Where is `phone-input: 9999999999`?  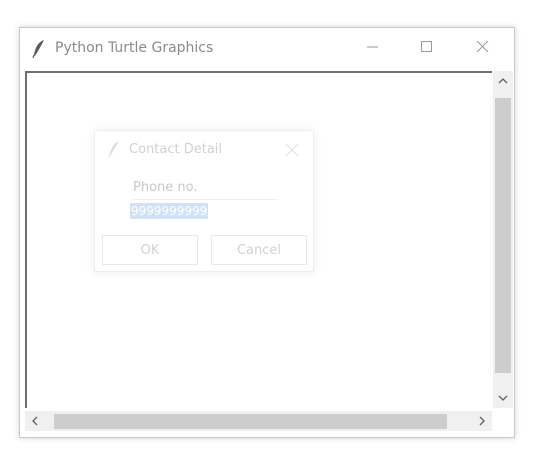 phone-input: 9999999999 is located at coordinates (169, 211).